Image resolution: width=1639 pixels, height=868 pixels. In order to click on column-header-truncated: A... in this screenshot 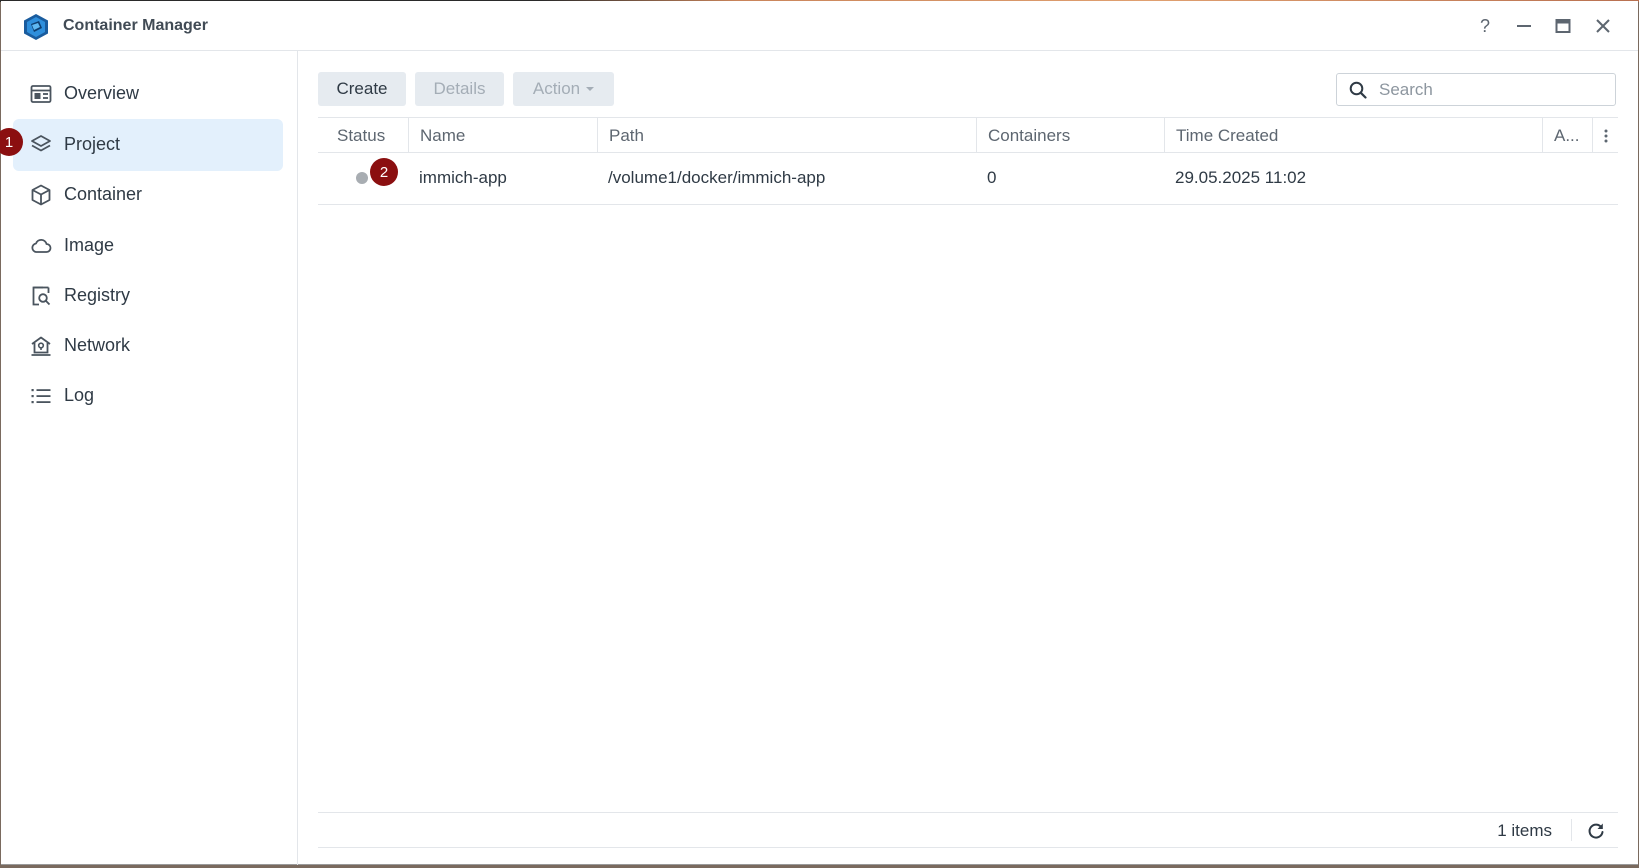, I will do `click(1567, 135)`.